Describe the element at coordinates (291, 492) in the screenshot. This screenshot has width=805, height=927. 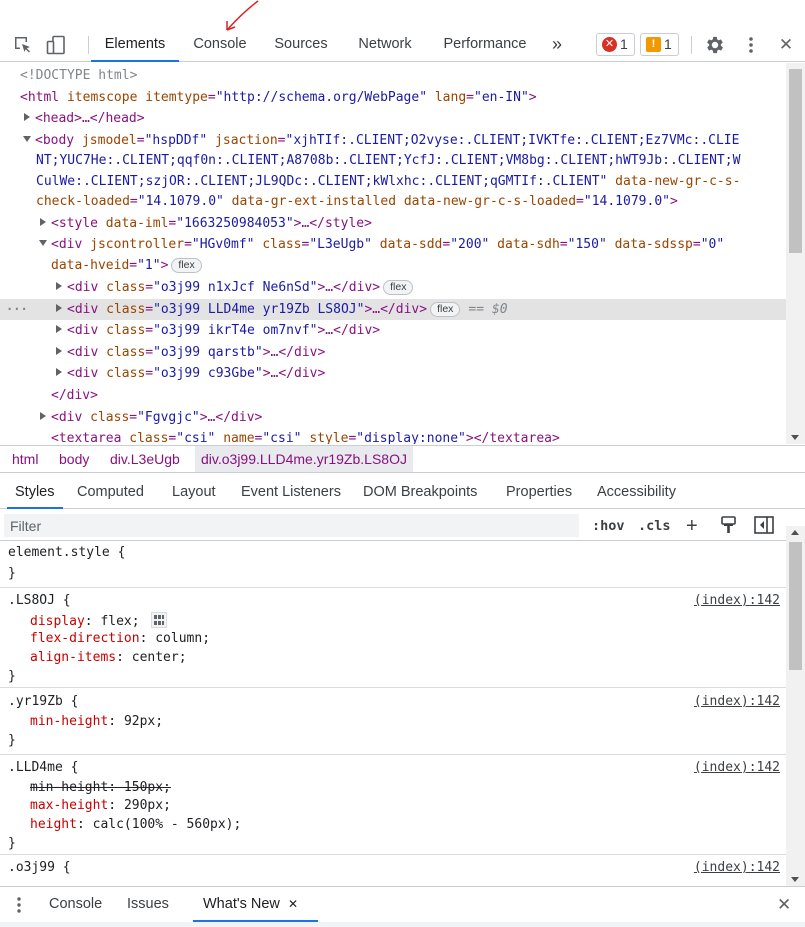
I see `tab-event-listeners: Event Listeners` at that location.